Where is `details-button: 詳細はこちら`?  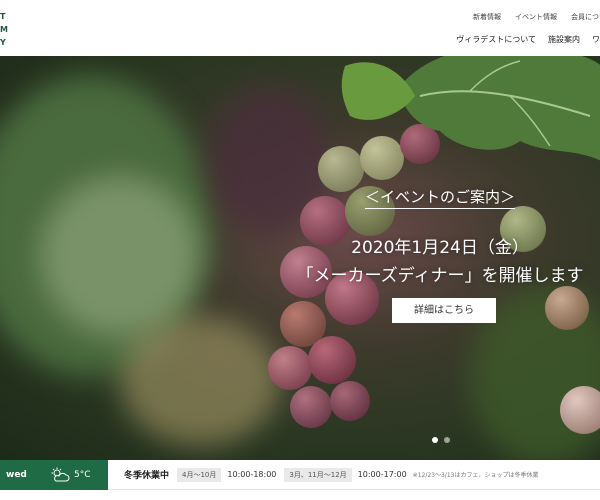
details-button: 詳細はこちら is located at coordinates (444, 310).